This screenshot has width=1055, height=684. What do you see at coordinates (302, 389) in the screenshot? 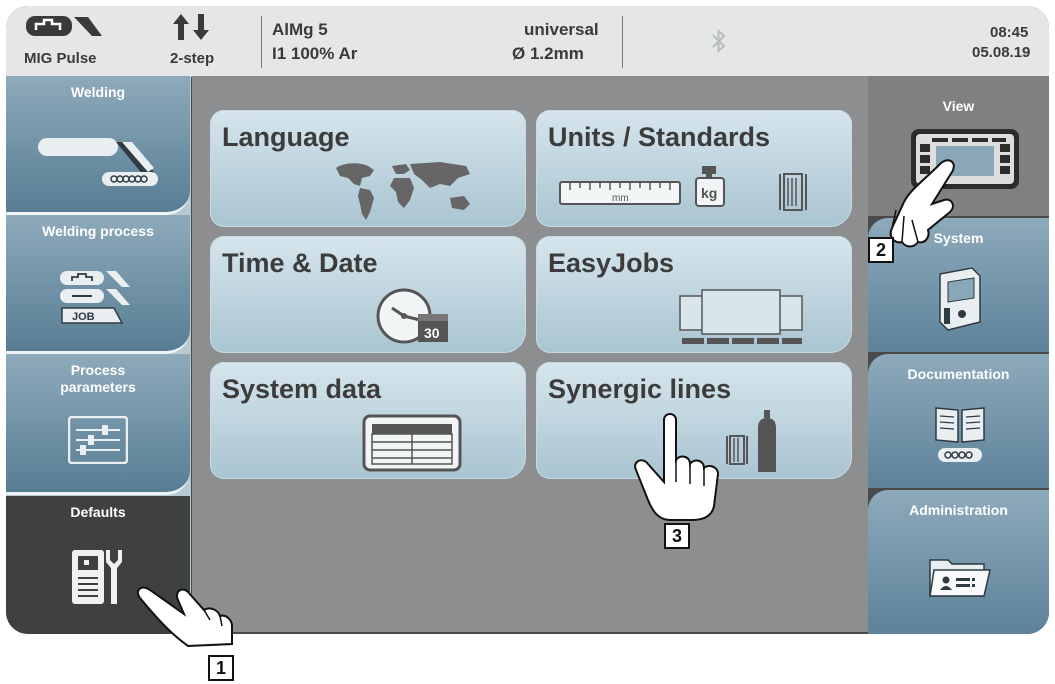
I see `tile-system-data-label: System data` at bounding box center [302, 389].